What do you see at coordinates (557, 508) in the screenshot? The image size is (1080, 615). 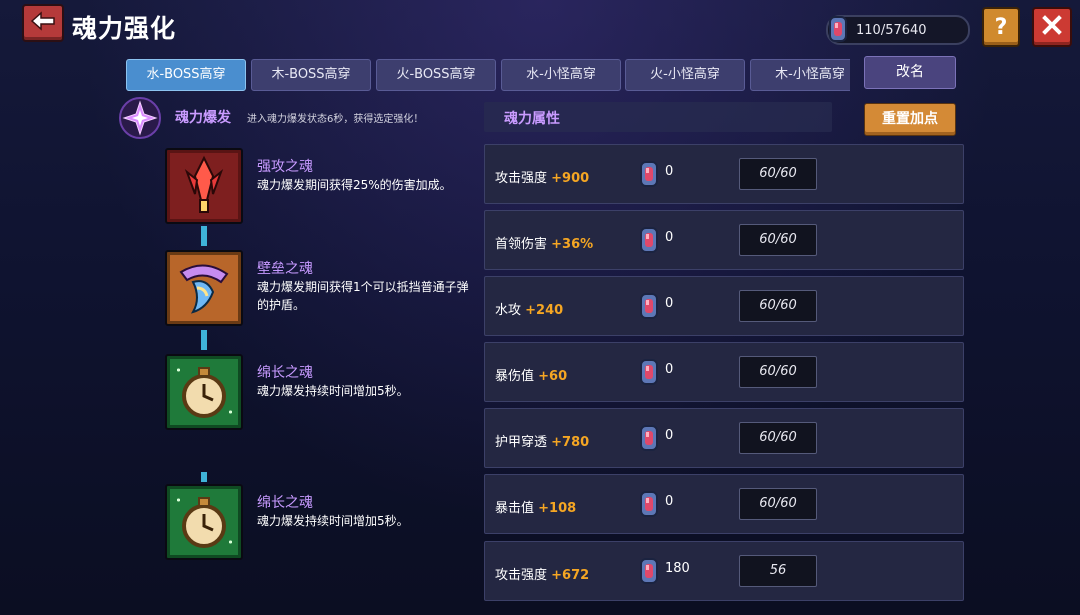 I see `attribute-bonus: +108` at bounding box center [557, 508].